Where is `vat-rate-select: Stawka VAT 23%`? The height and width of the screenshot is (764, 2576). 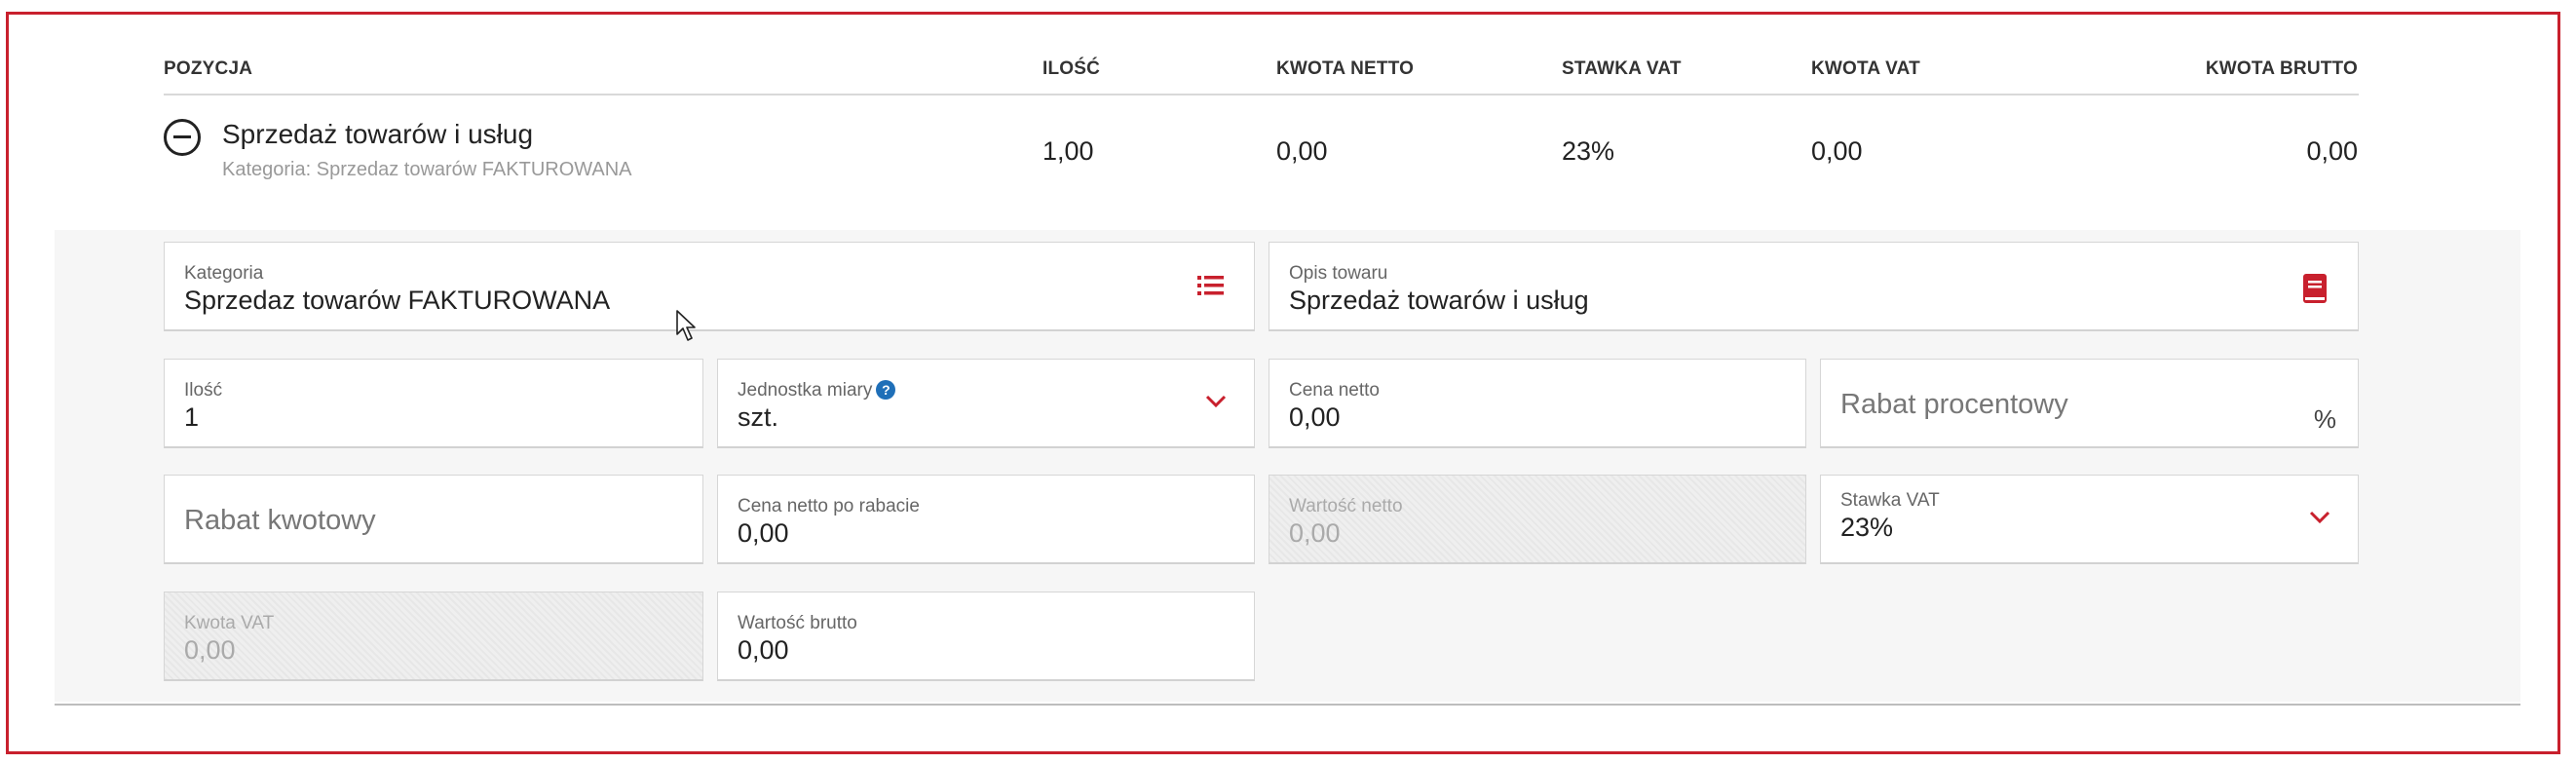 vat-rate-select: Stawka VAT 23% is located at coordinates (2089, 519).